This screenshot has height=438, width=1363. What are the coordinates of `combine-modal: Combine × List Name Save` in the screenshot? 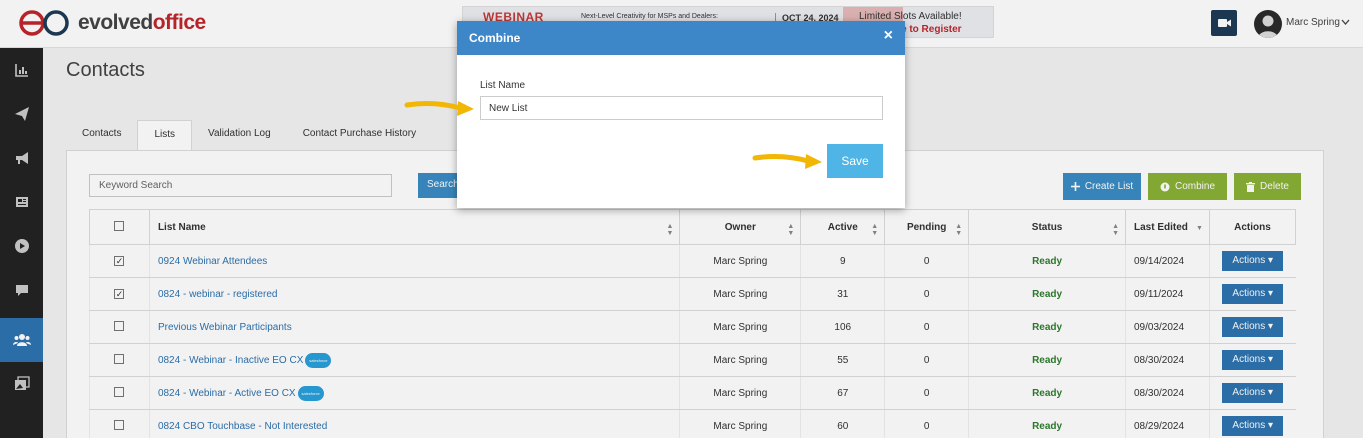 It's located at (681, 114).